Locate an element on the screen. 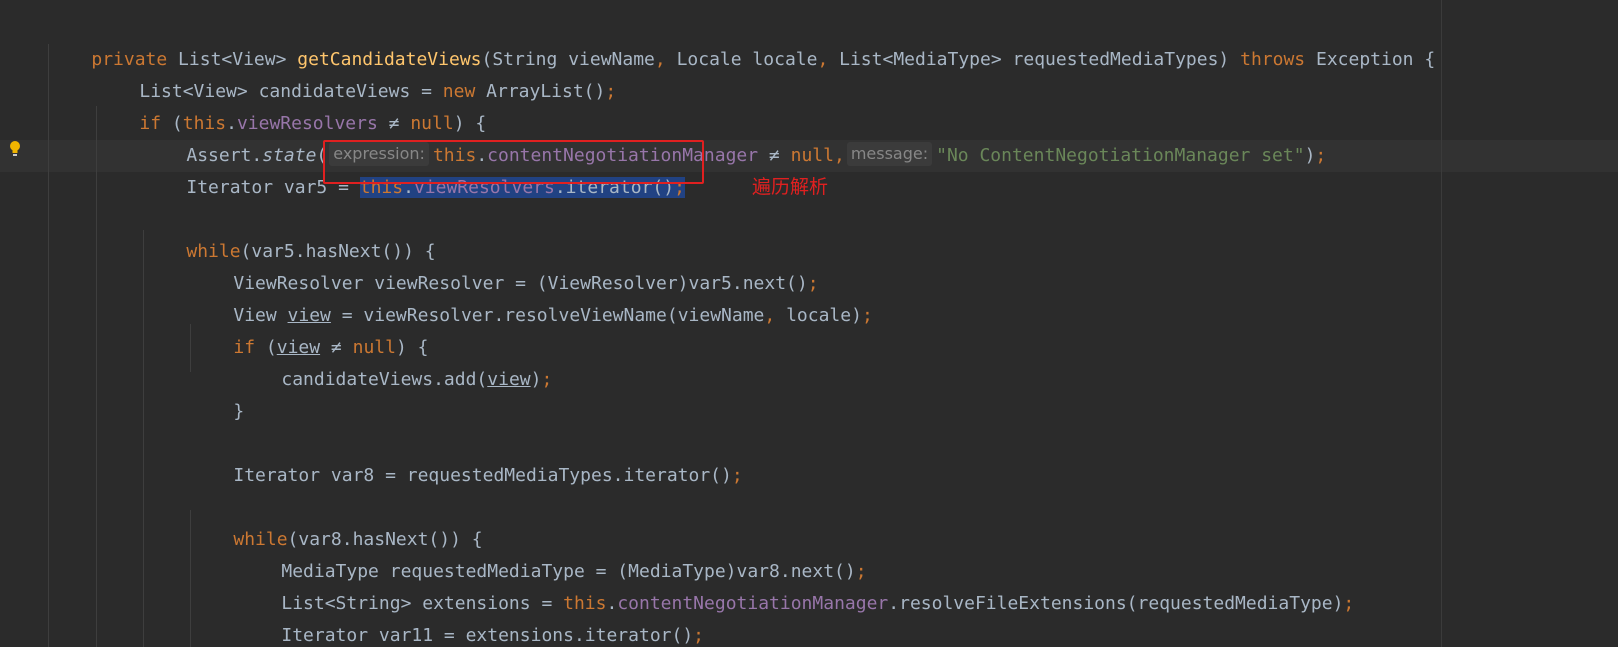 The width and height of the screenshot is (1618, 647). code-text: ≠ is located at coordinates (774, 155).